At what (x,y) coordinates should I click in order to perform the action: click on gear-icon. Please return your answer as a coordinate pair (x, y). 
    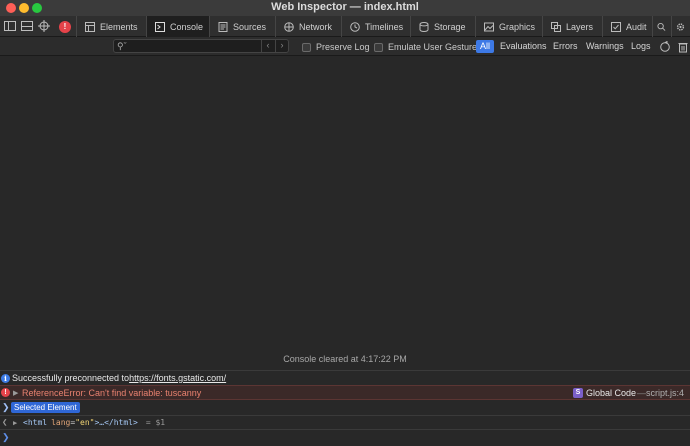
    Looking at the image, I should click on (680, 26).